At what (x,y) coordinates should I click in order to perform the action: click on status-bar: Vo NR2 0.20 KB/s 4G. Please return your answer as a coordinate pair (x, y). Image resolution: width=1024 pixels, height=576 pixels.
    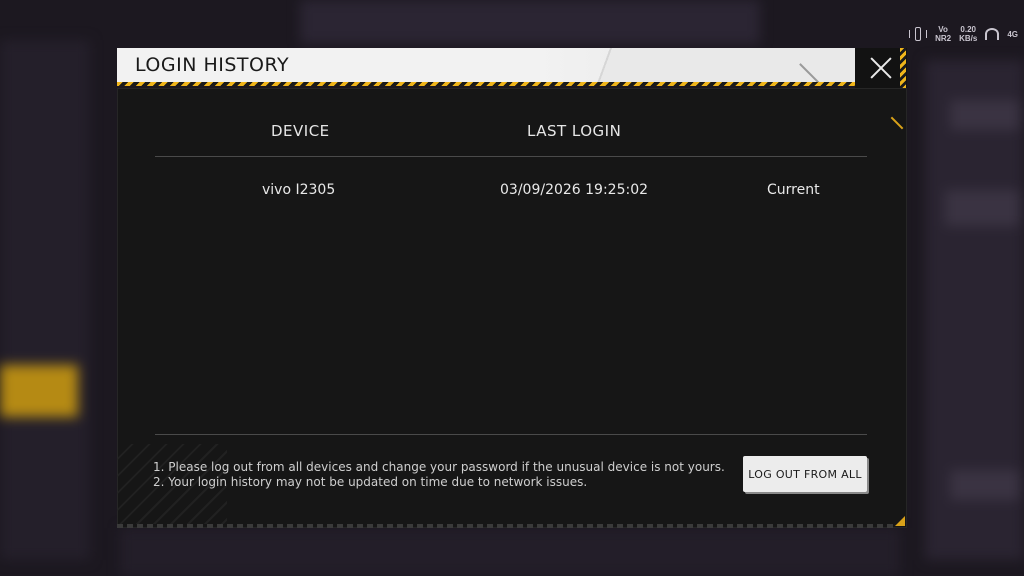
    Looking at the image, I should click on (963, 34).